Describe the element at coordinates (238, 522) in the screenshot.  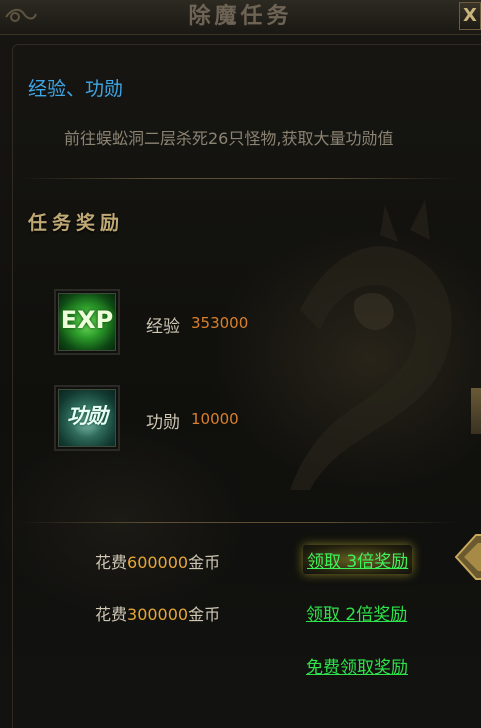
I see `divider-bottom` at that location.